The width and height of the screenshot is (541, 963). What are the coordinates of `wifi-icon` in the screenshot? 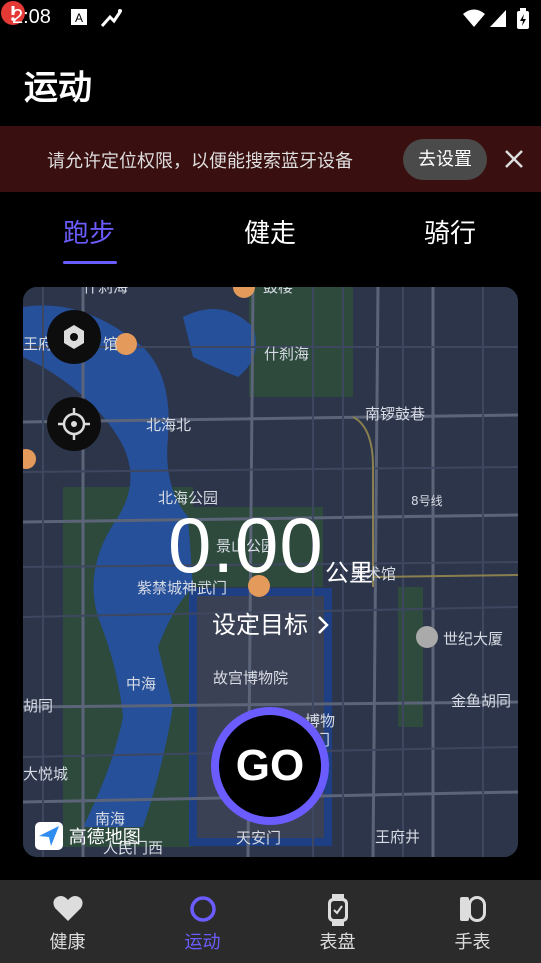 It's located at (474, 20).